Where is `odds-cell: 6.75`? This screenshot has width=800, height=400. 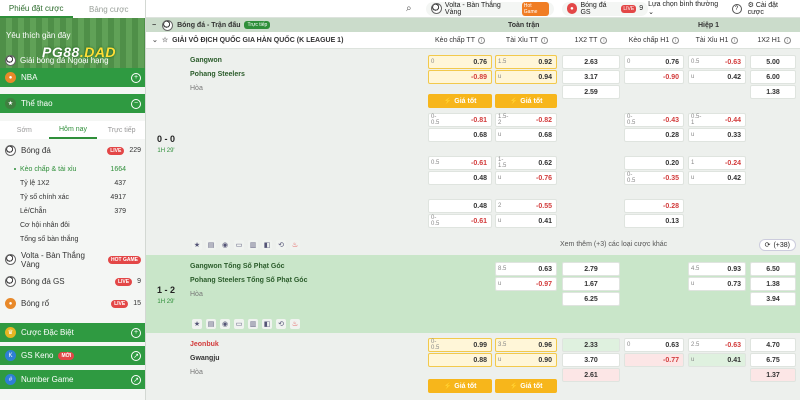
odds-cell: 6.75 is located at coordinates (773, 360).